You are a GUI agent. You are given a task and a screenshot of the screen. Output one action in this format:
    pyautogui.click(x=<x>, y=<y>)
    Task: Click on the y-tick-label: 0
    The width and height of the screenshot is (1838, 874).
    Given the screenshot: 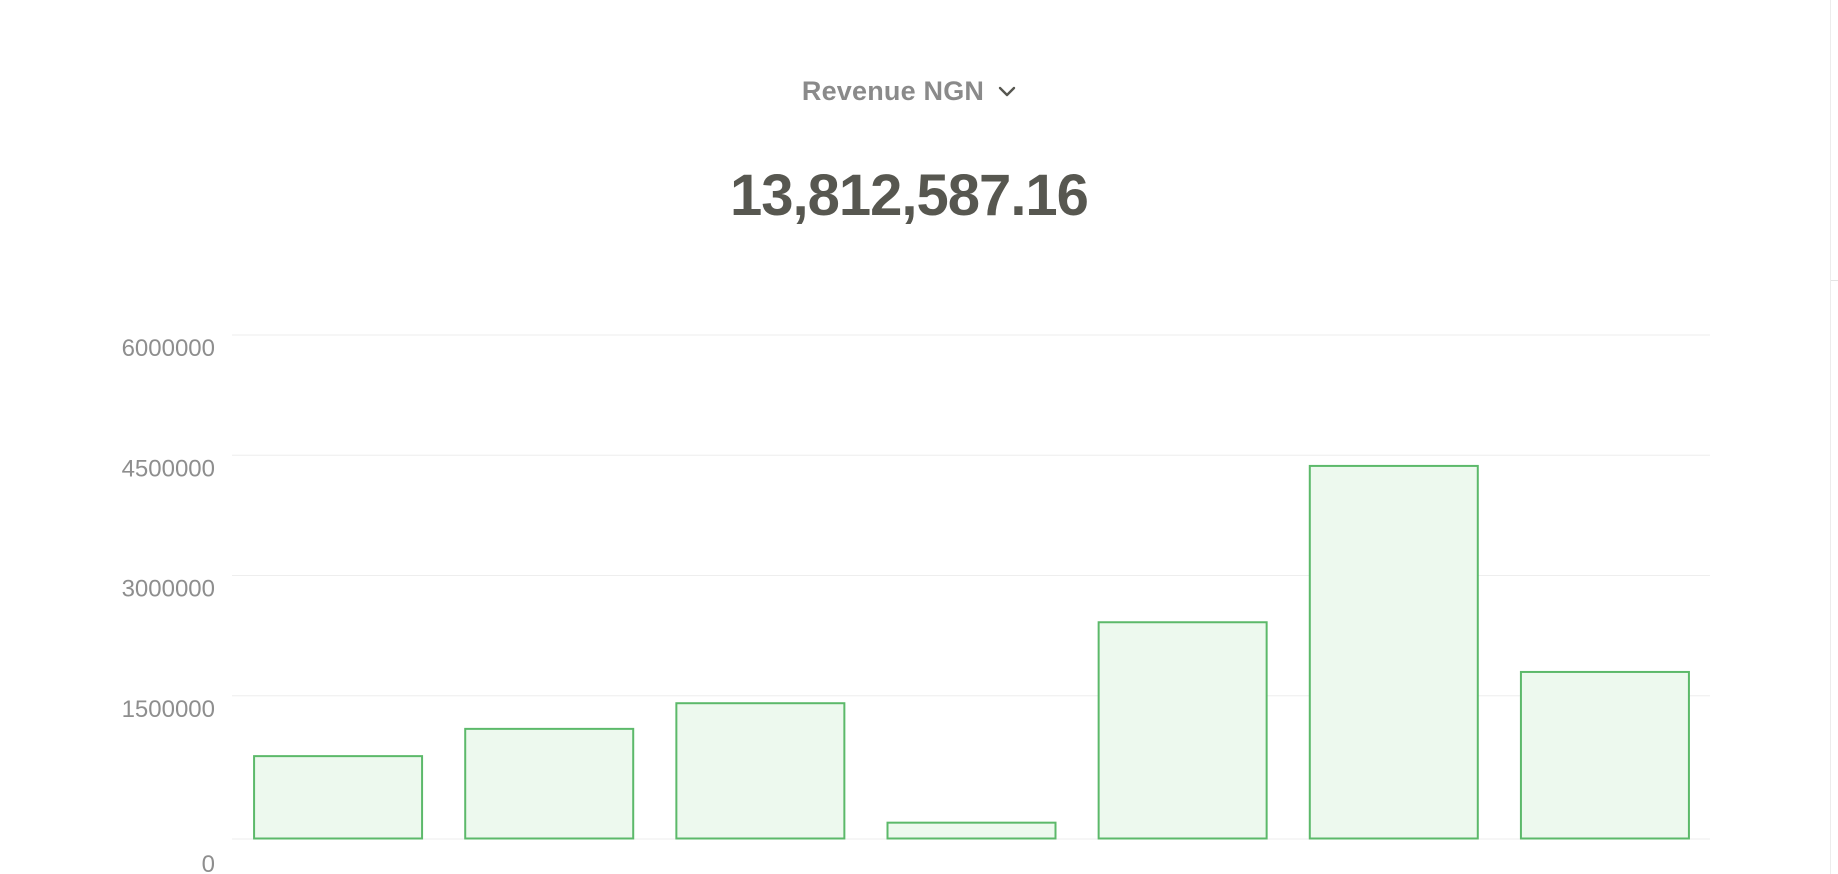 What is the action you would take?
    pyautogui.click(x=208, y=862)
    